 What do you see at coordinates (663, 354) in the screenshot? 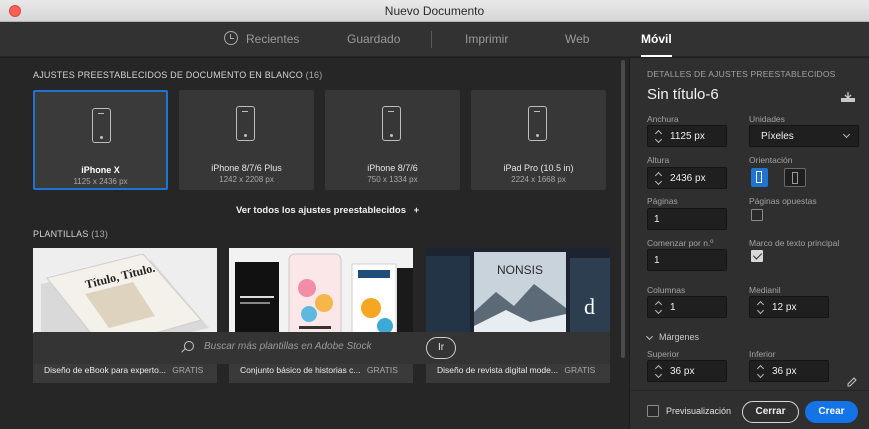
I see `top-margin-label: Superior` at bounding box center [663, 354].